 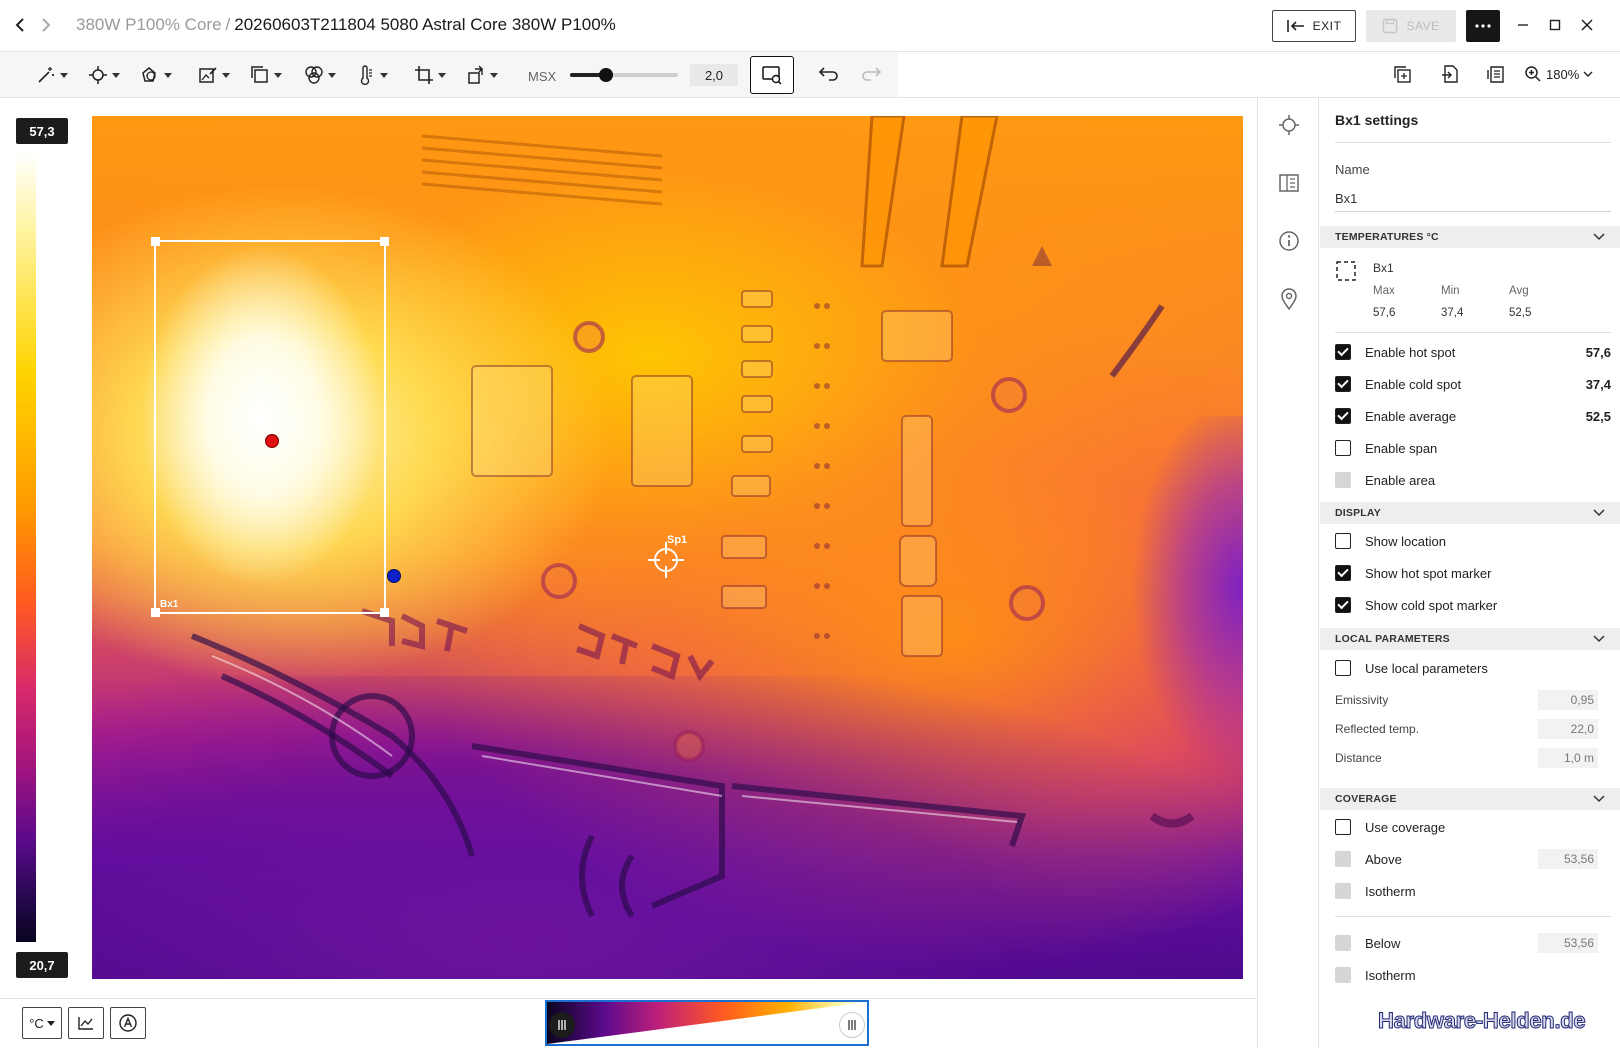 I want to click on image-measure-icon, so click(x=772, y=75).